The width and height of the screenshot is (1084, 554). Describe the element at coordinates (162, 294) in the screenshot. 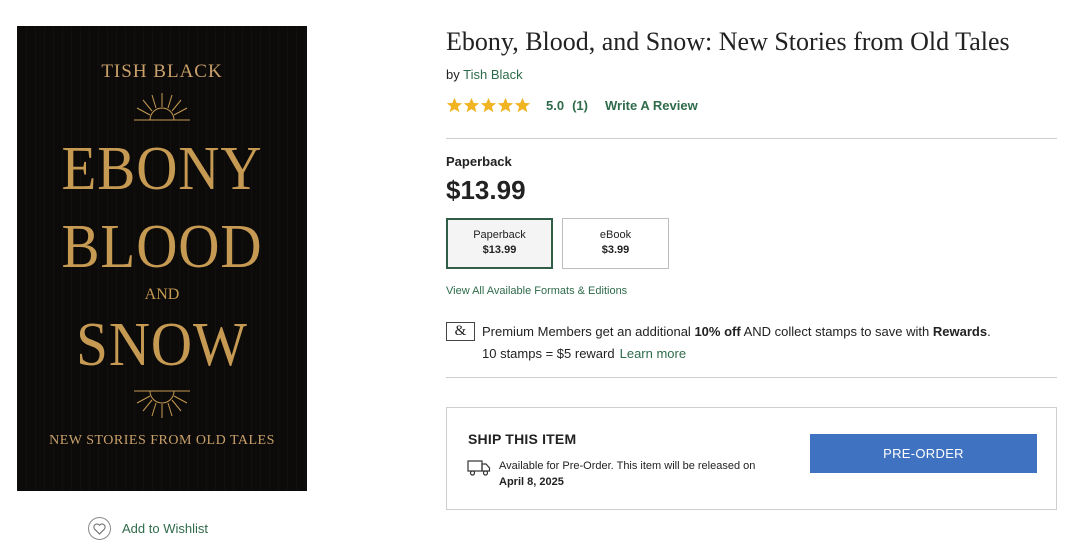

I see `cover-title-word: AND` at that location.